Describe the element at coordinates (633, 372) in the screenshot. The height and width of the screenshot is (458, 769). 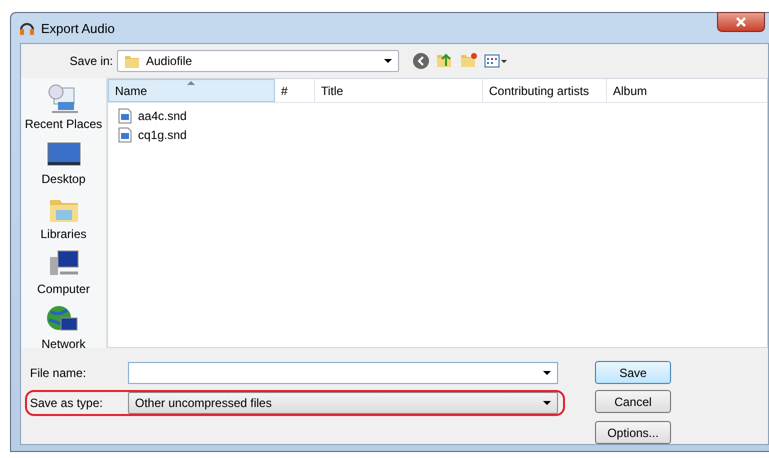
I see `dialog-button: Save` at that location.